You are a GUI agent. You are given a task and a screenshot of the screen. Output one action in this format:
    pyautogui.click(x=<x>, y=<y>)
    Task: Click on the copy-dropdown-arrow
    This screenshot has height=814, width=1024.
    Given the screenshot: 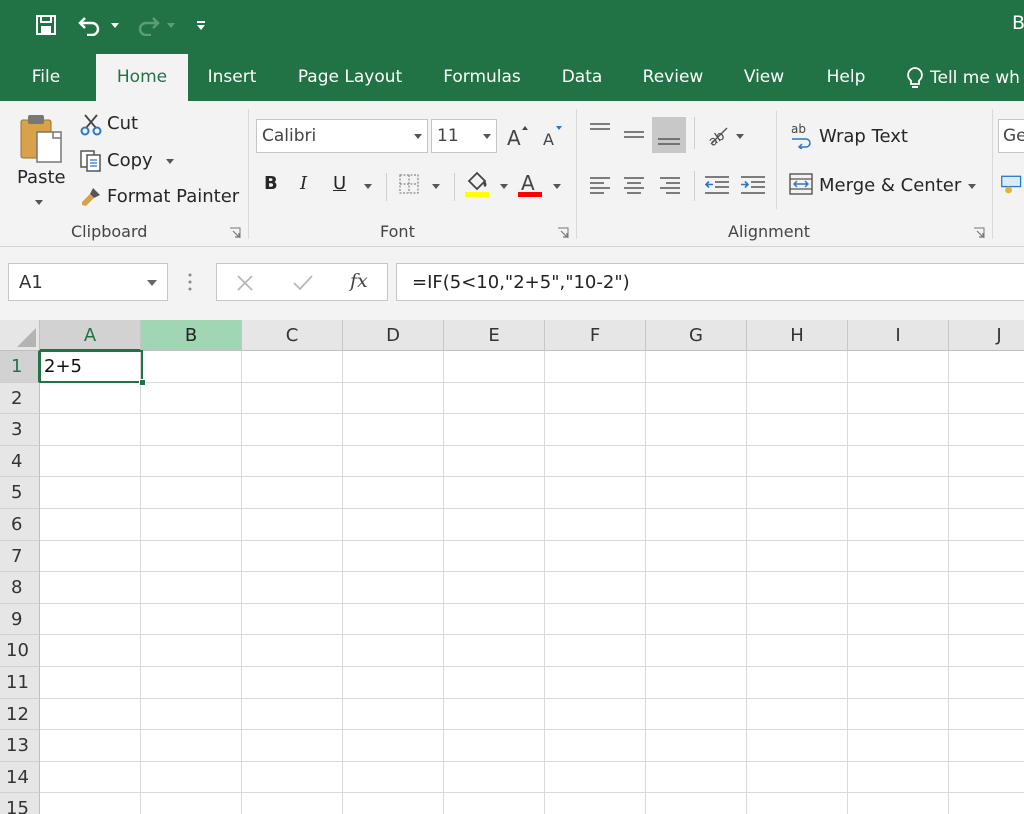 What is the action you would take?
    pyautogui.click(x=170, y=161)
    